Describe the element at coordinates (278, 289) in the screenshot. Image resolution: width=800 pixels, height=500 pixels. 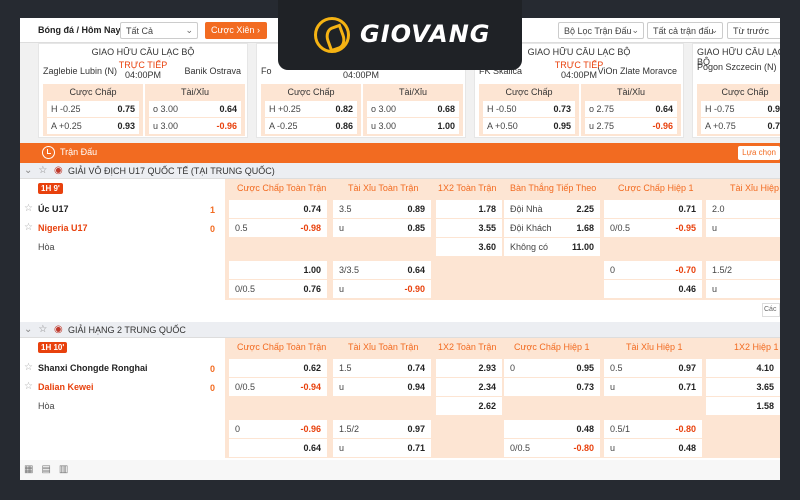
I see `odds-cell: 0/0.5 0.76` at that location.